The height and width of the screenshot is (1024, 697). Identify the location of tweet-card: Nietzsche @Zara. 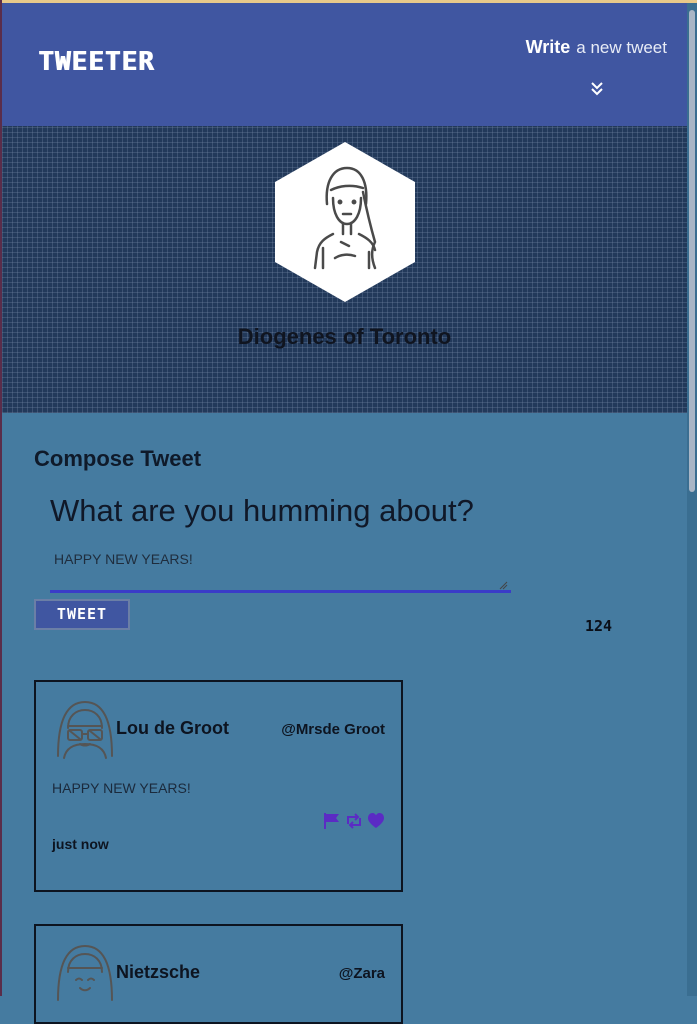
(218, 974).